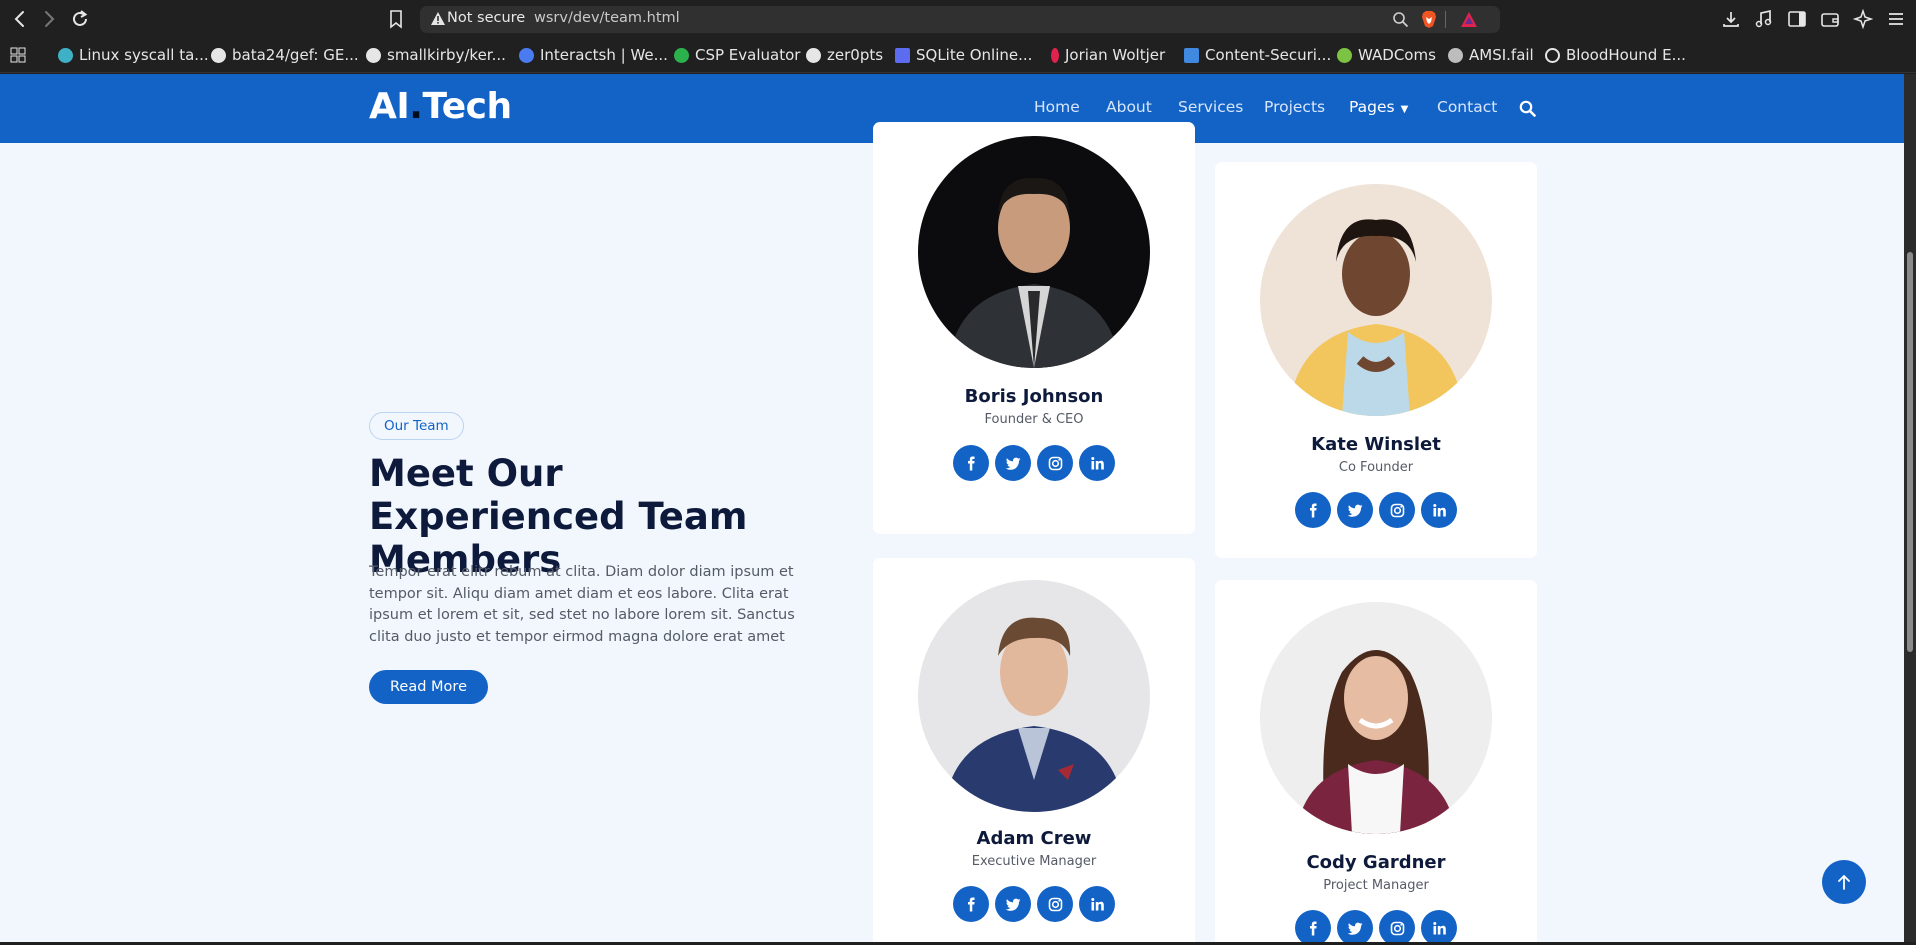 This screenshot has height=945, width=1916. I want to click on bookmark-page-icon, so click(396, 19).